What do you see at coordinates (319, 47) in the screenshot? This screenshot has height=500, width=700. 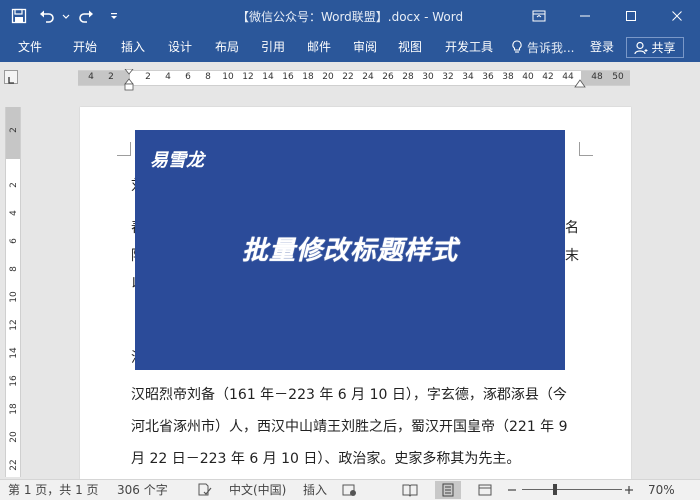 I see `tab-mailings: 邮件` at bounding box center [319, 47].